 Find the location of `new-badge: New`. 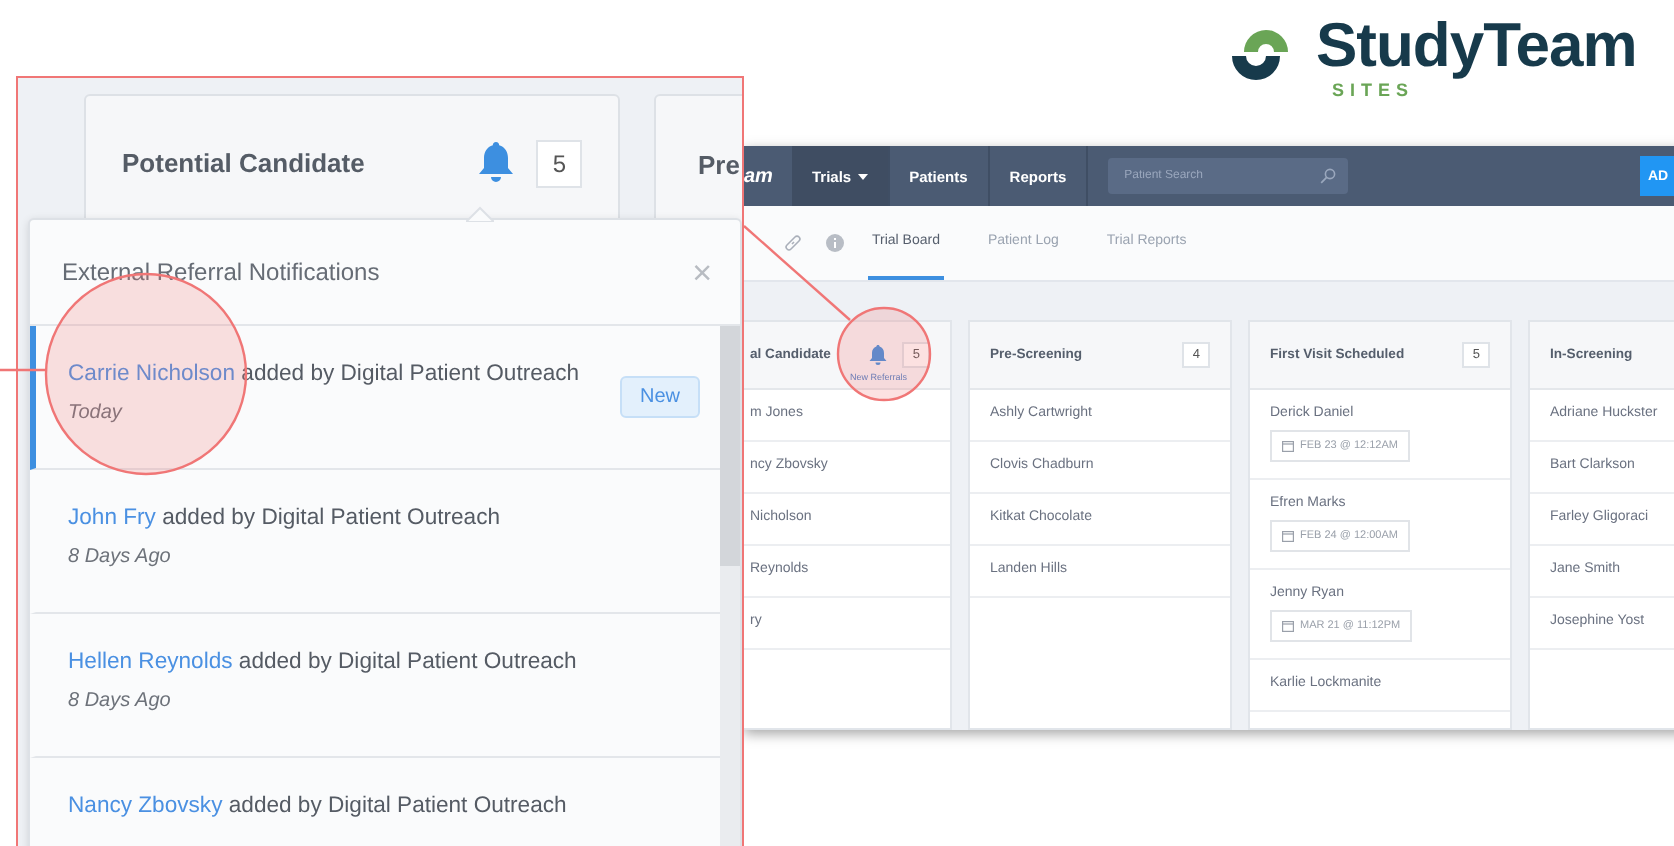

new-badge: New is located at coordinates (659, 397).